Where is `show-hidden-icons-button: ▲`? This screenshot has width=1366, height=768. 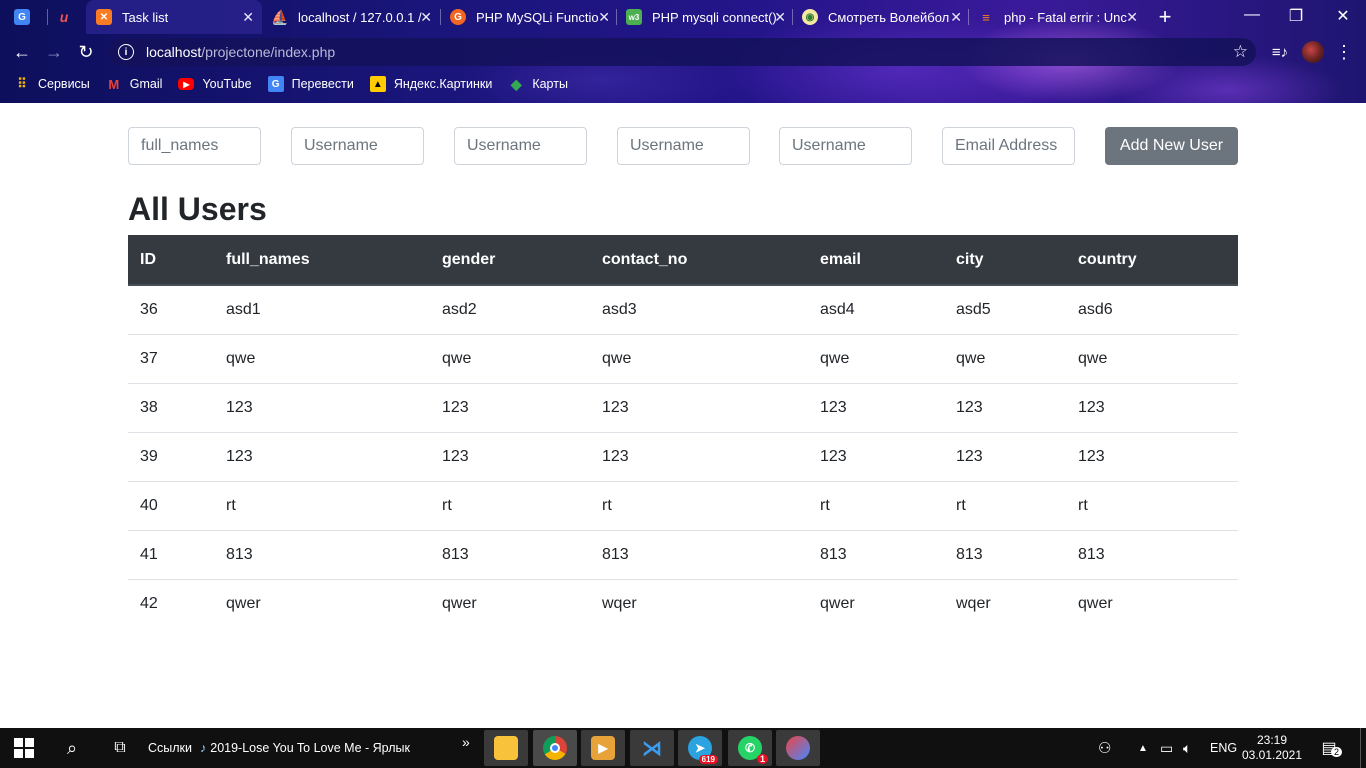 show-hidden-icons-button: ▲ is located at coordinates (1143, 748).